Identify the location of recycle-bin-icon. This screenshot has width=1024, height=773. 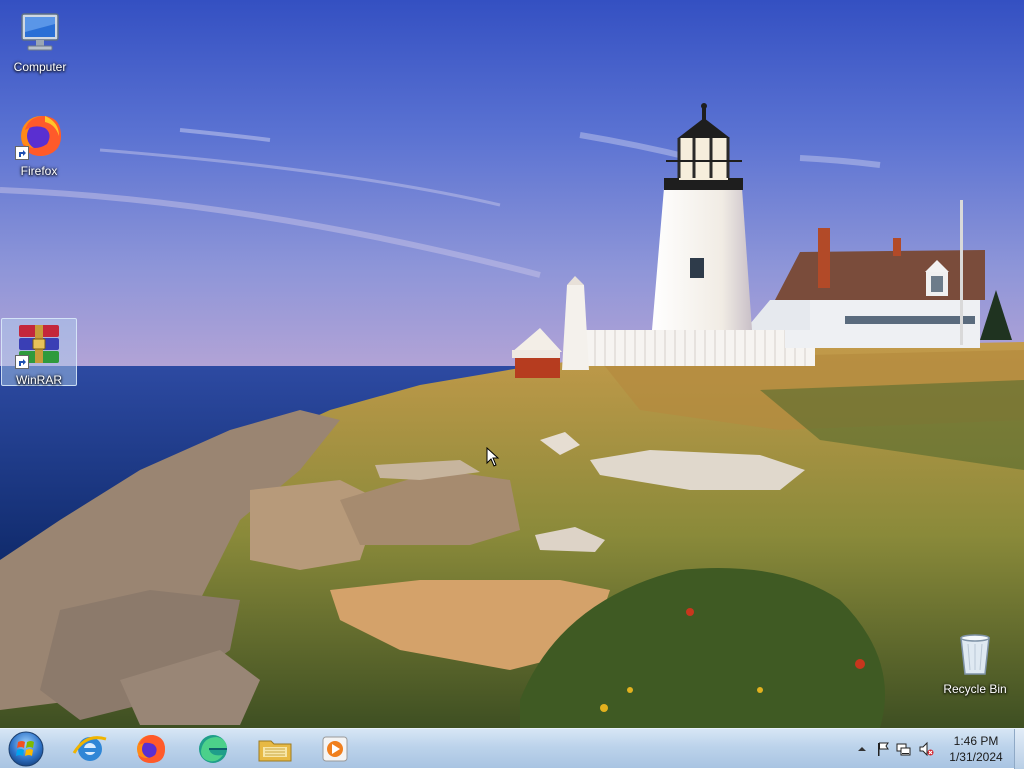
(975, 654).